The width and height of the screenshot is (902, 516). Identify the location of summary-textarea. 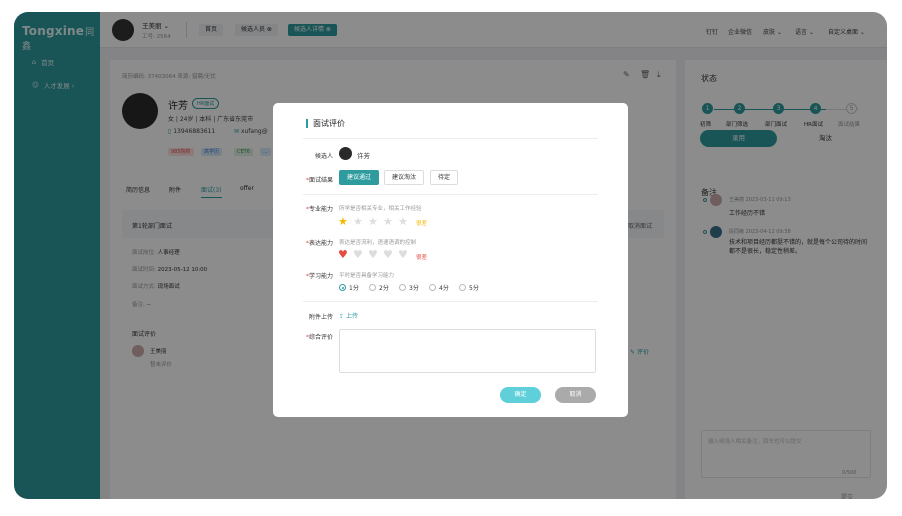
(467, 351).